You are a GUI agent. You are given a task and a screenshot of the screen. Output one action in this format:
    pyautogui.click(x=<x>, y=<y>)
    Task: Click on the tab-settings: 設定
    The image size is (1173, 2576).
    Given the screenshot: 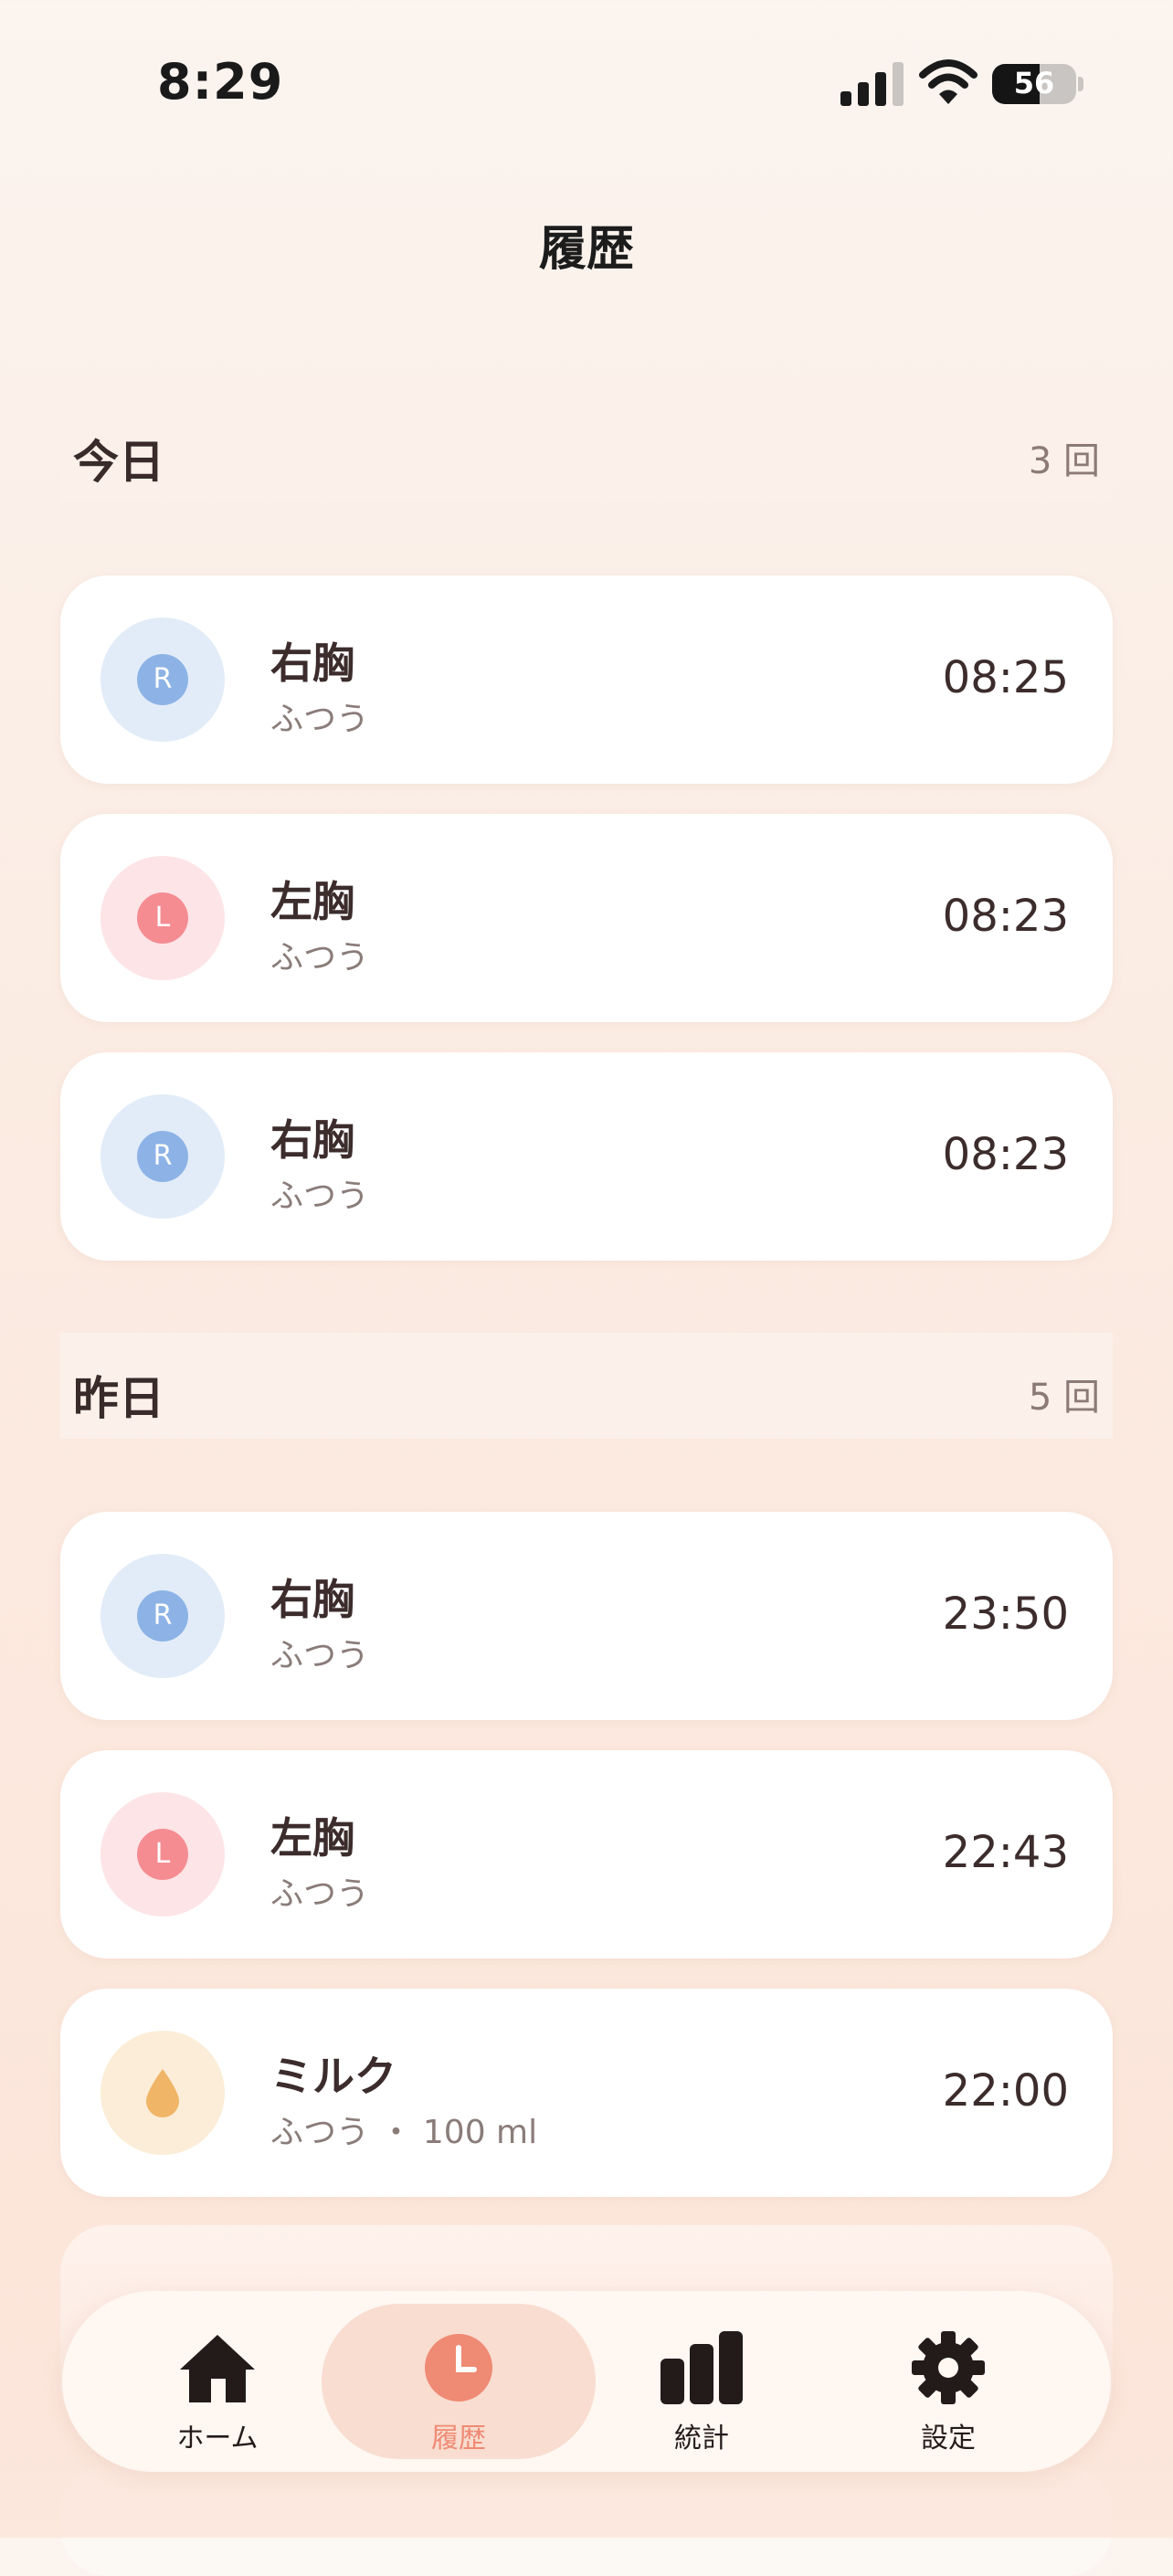 What is the action you would take?
    pyautogui.click(x=948, y=2381)
    